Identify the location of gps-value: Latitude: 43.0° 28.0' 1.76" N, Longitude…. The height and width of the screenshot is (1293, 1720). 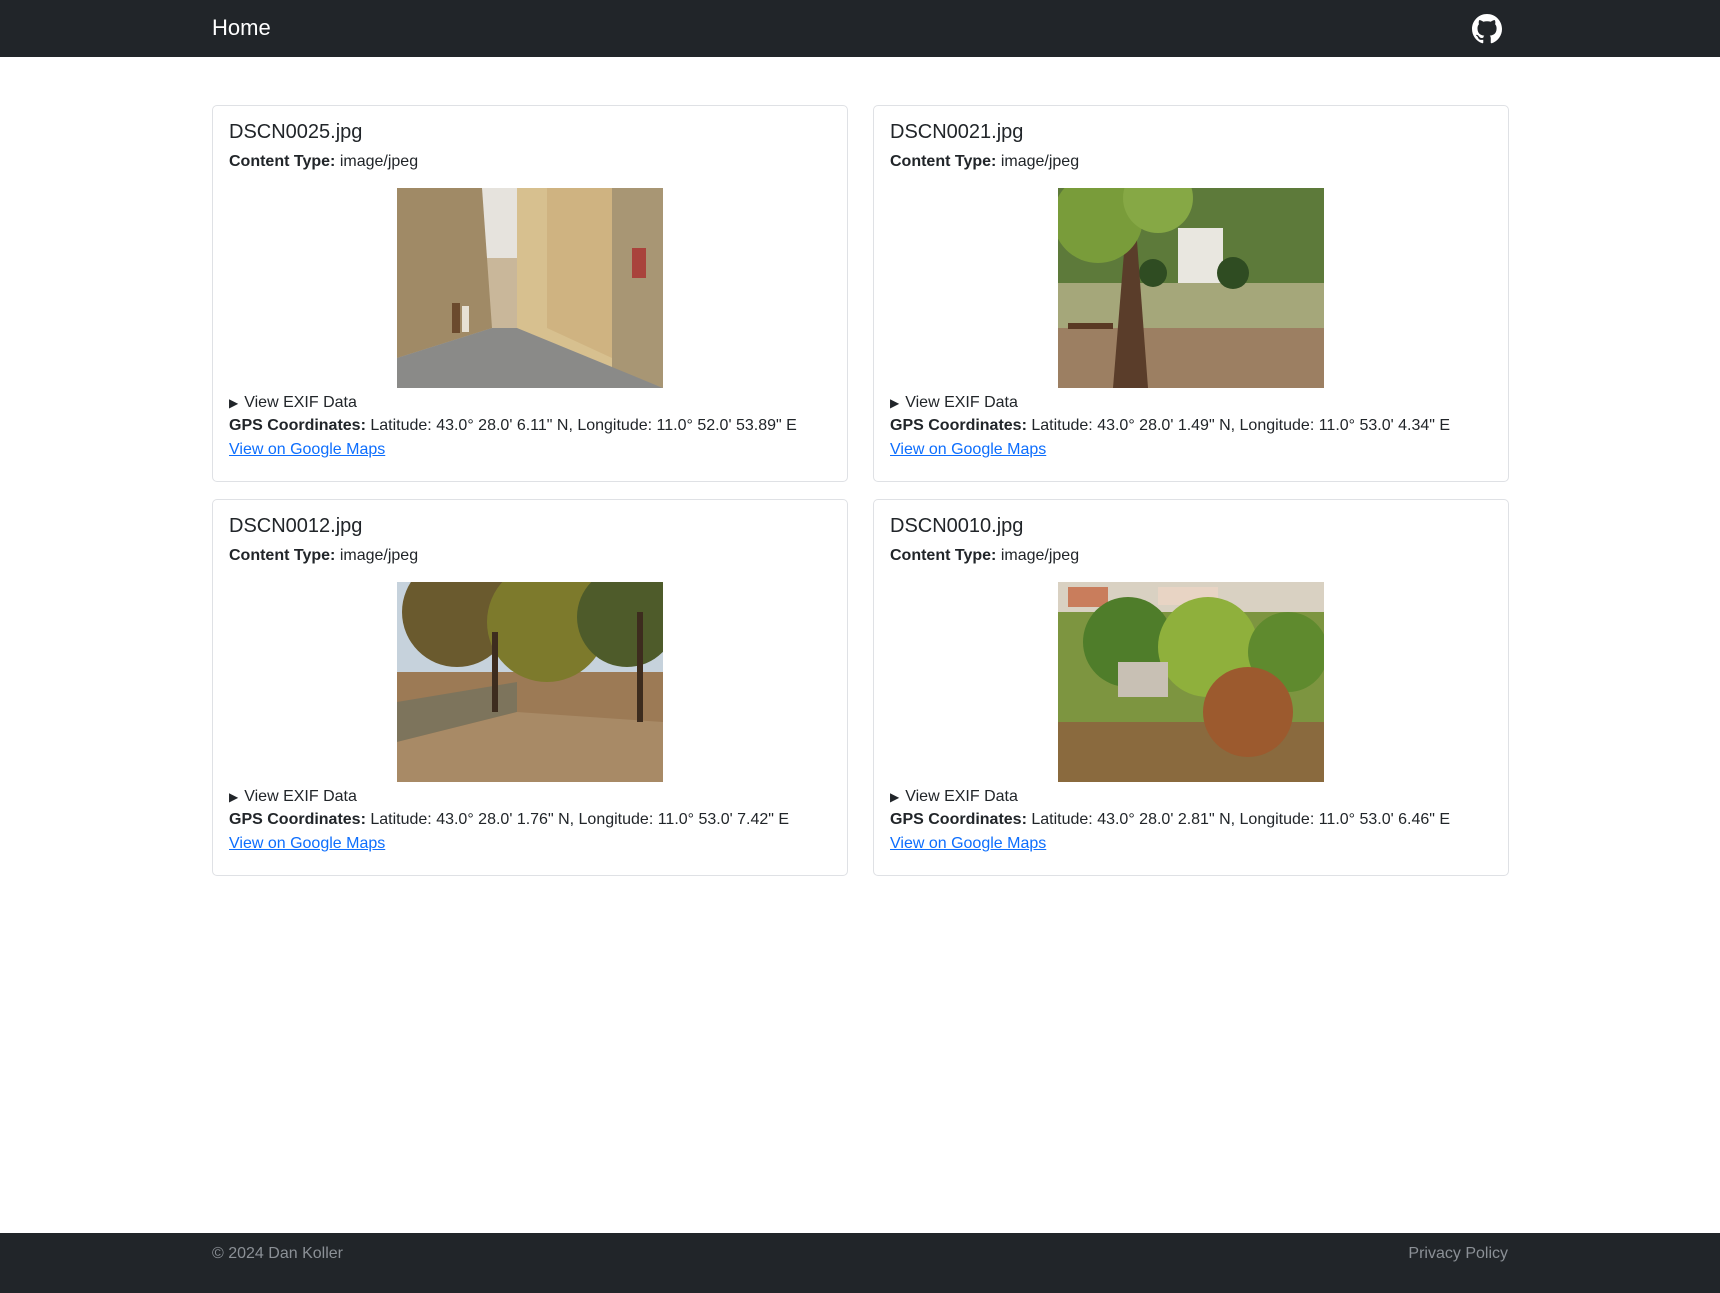
(580, 819).